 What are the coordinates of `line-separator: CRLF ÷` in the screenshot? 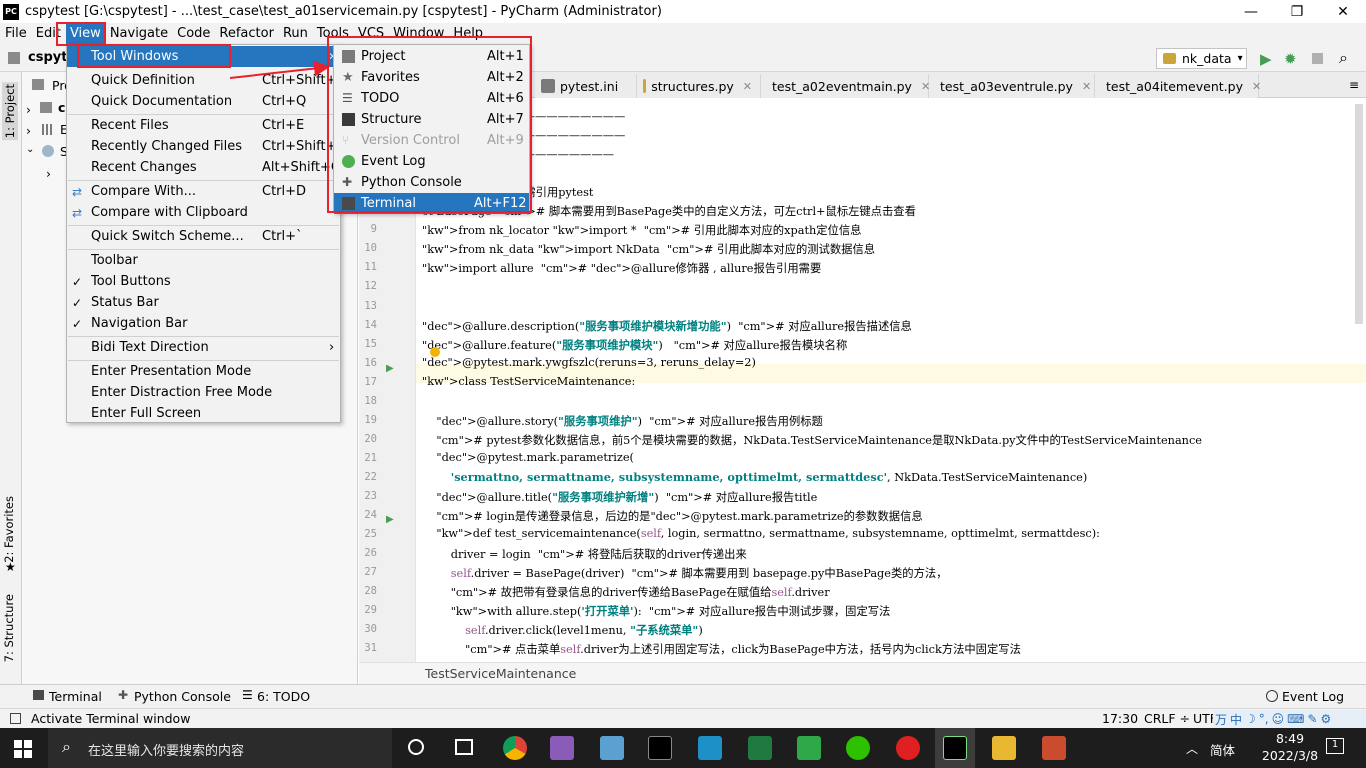 It's located at (1167, 718).